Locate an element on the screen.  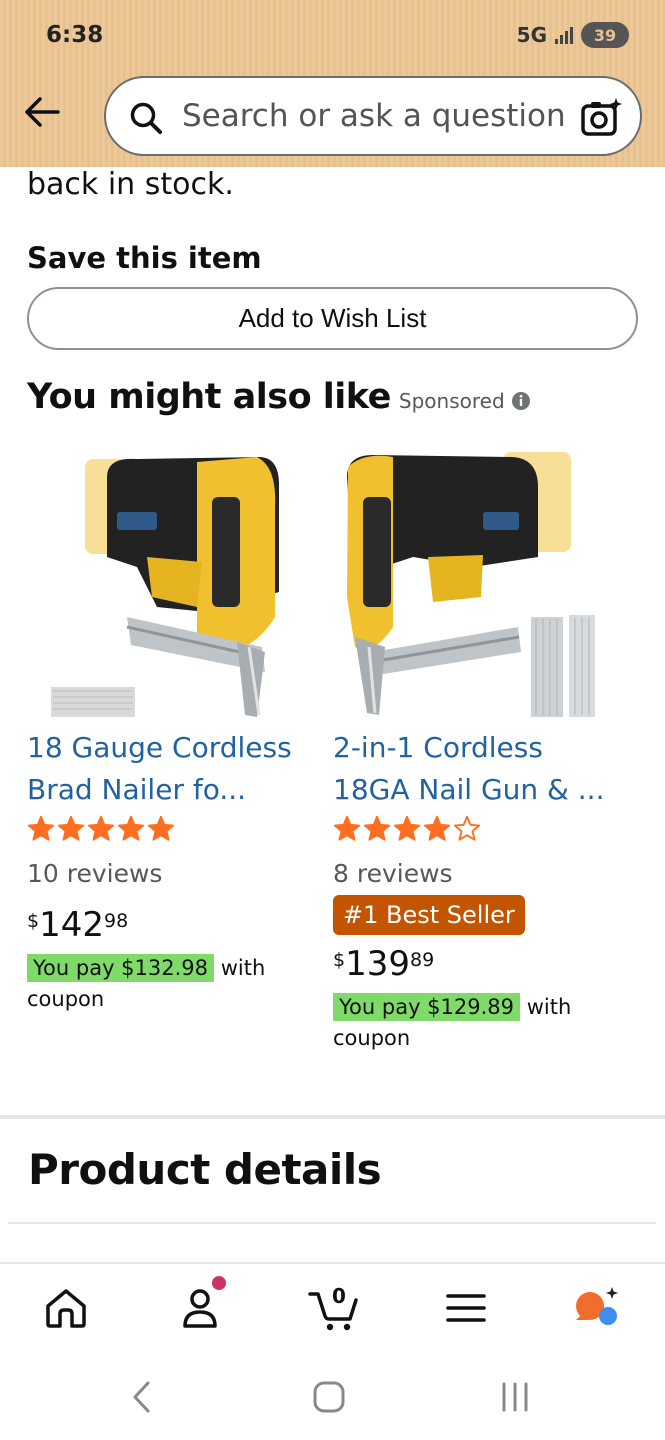
home-icon is located at coordinates (66, 1308).